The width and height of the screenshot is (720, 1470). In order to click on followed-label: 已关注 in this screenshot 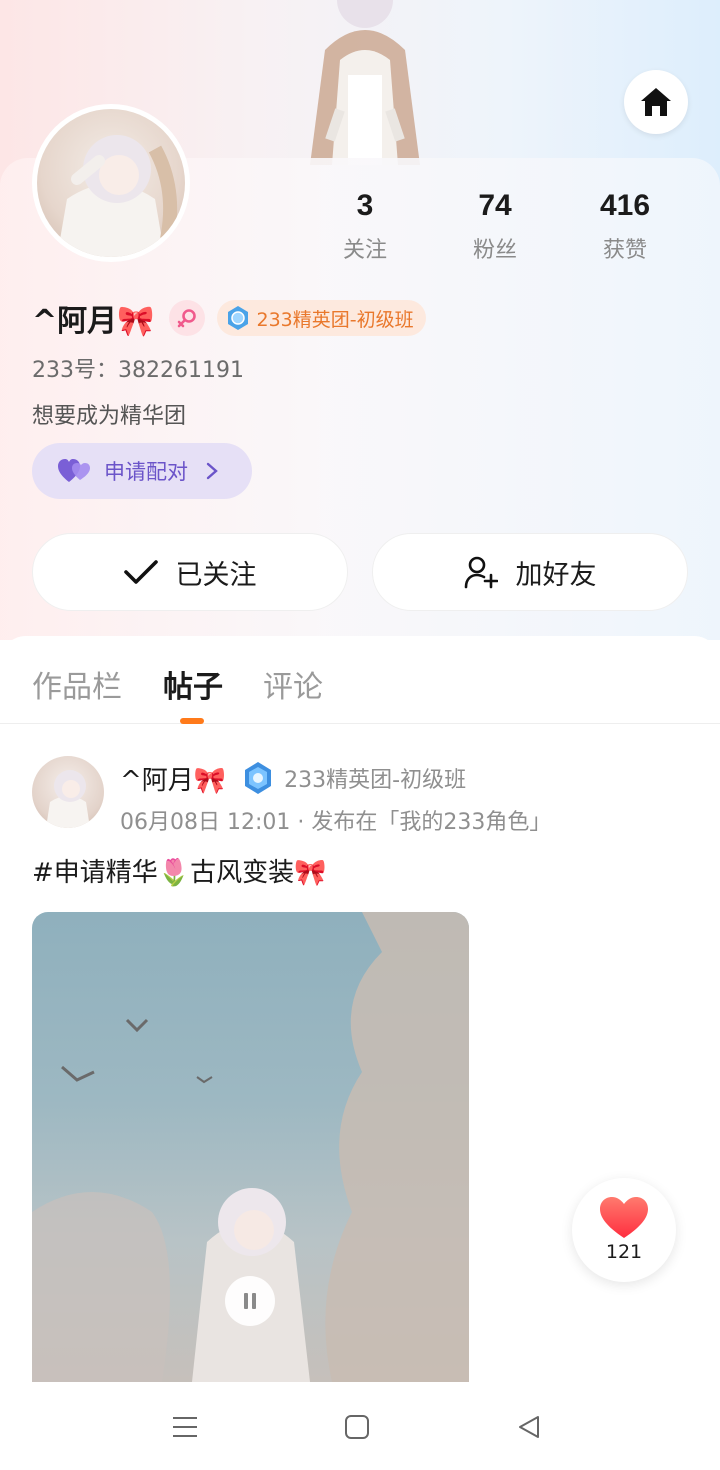, I will do `click(216, 575)`.